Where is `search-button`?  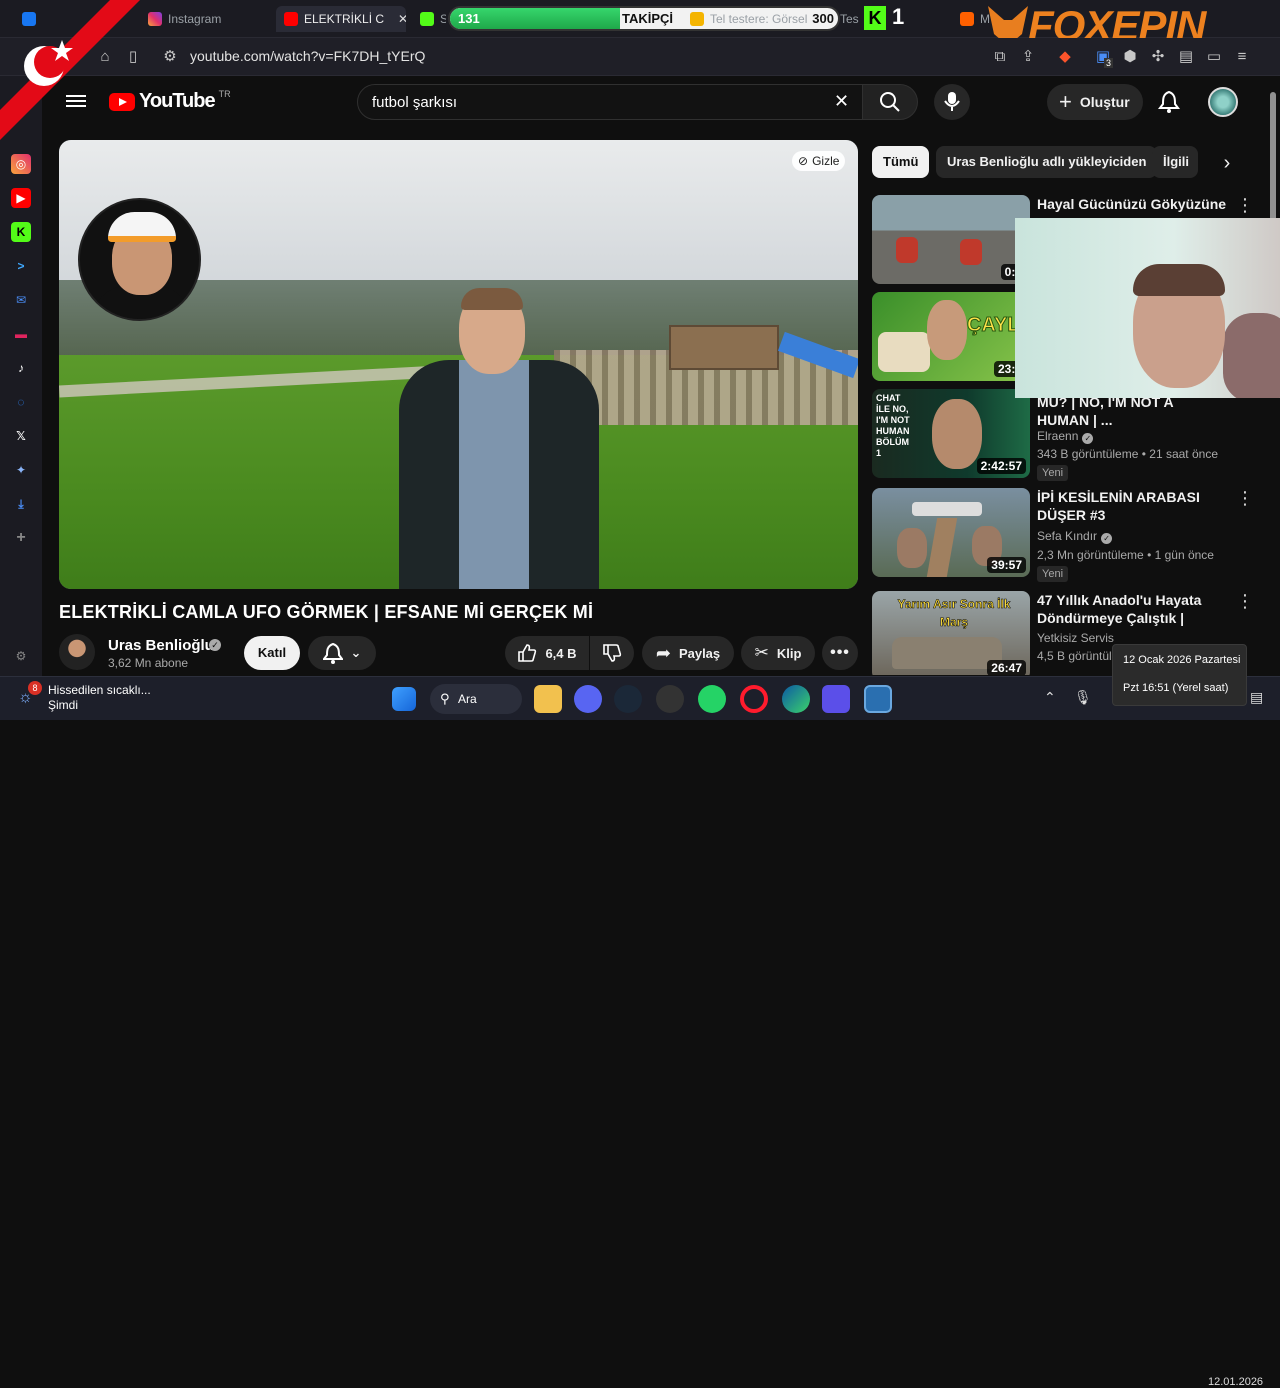 search-button is located at coordinates (890, 102).